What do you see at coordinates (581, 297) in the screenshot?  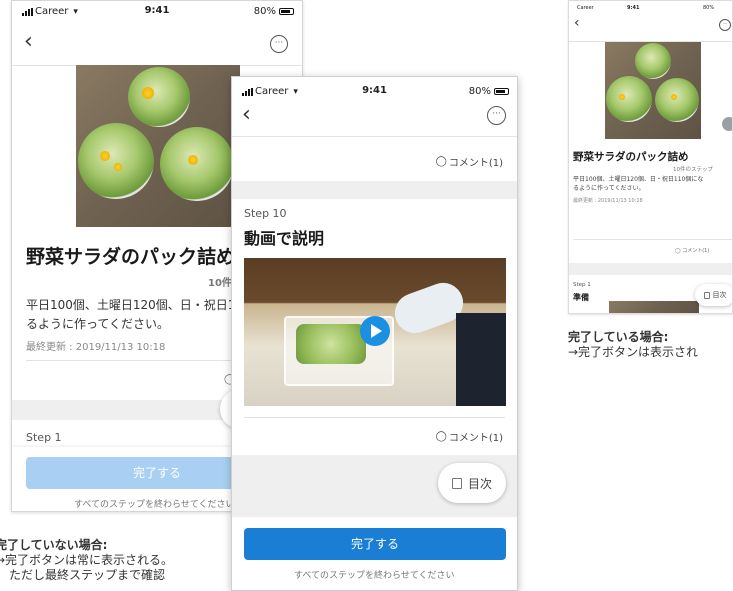 I see `step-title: 準備` at bounding box center [581, 297].